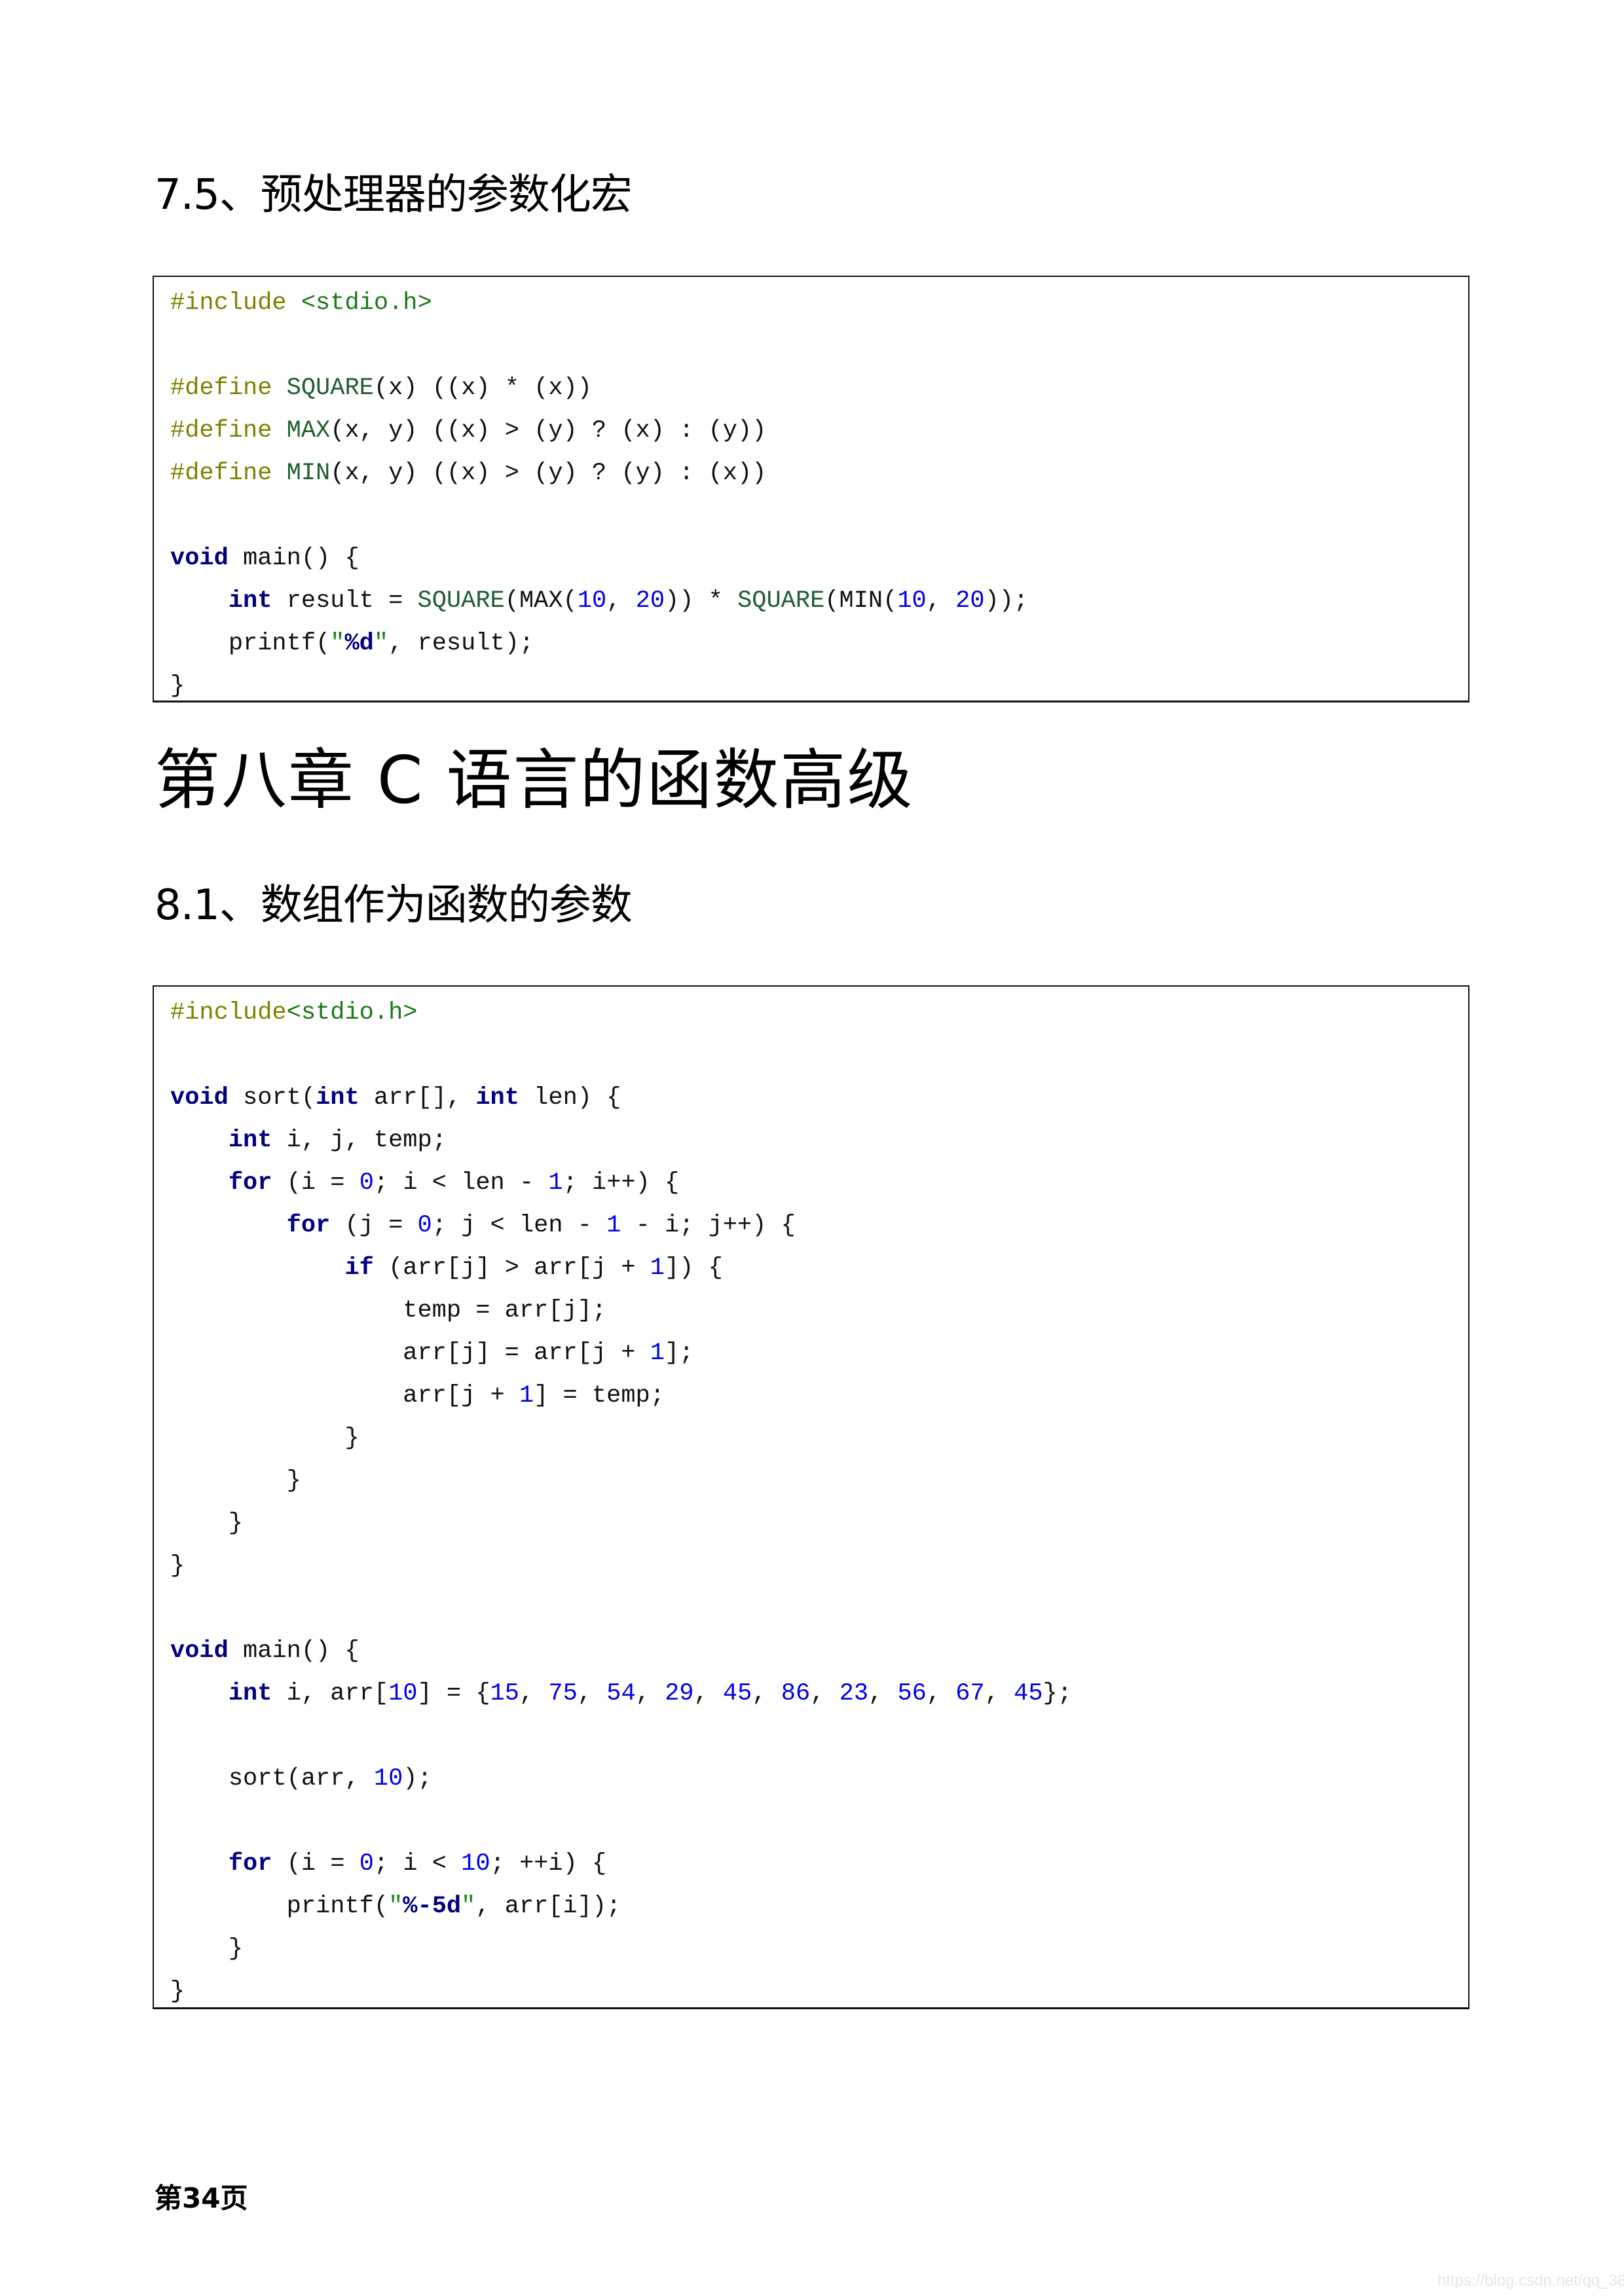  What do you see at coordinates (1006, 601) in the screenshot?
I see `code-text: ));` at bounding box center [1006, 601].